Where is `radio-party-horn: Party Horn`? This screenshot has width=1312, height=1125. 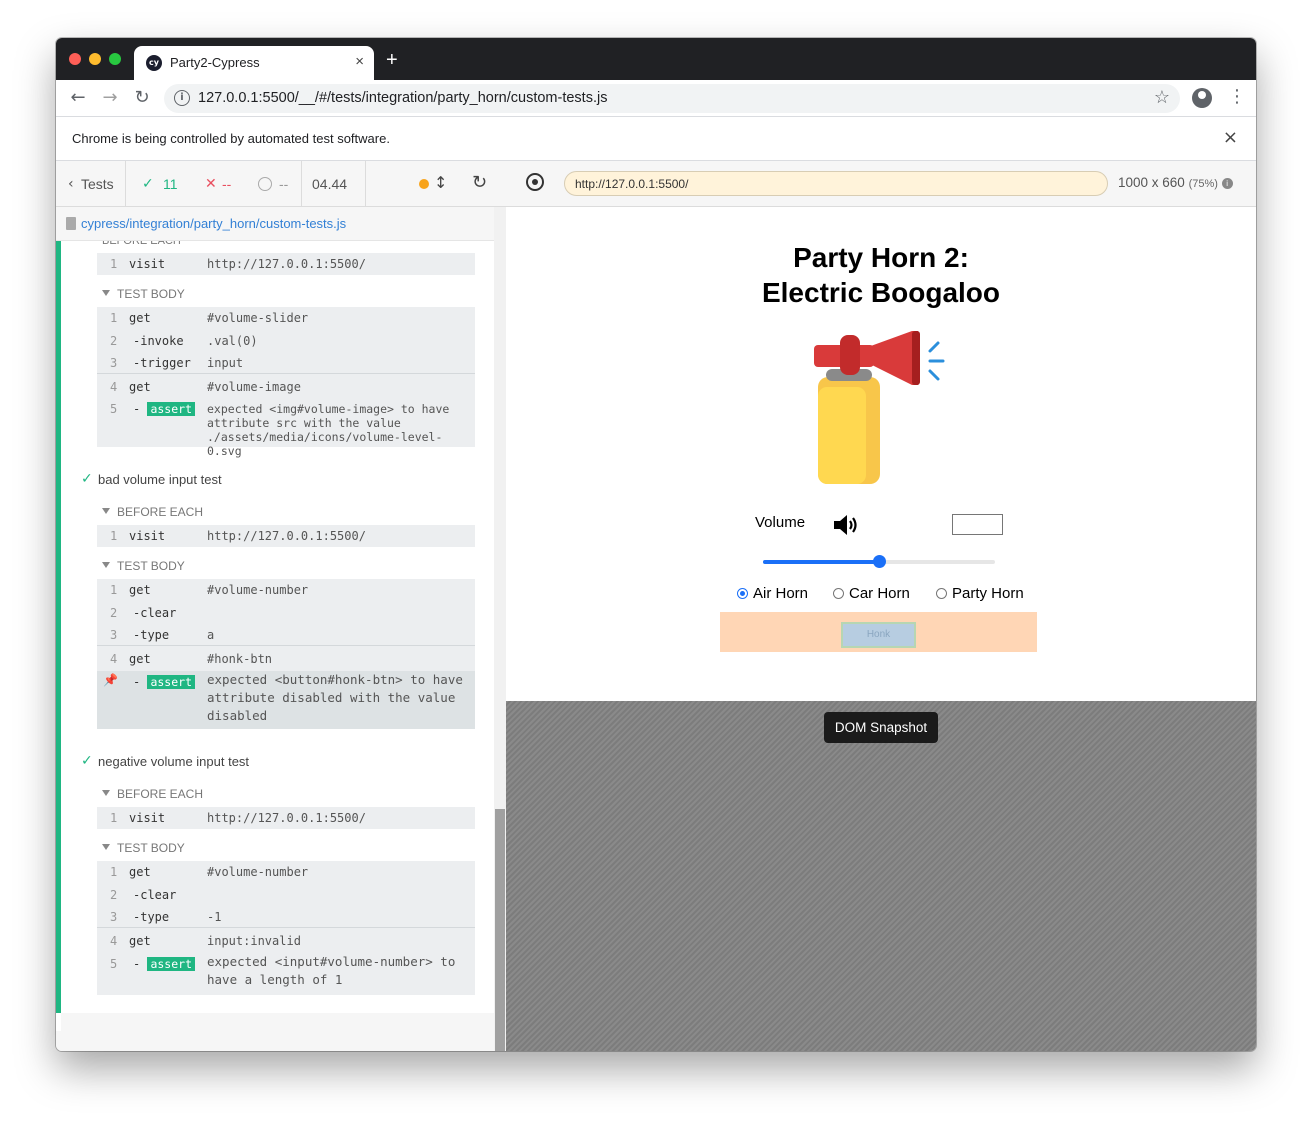
radio-party-horn: Party Horn is located at coordinates (980, 593).